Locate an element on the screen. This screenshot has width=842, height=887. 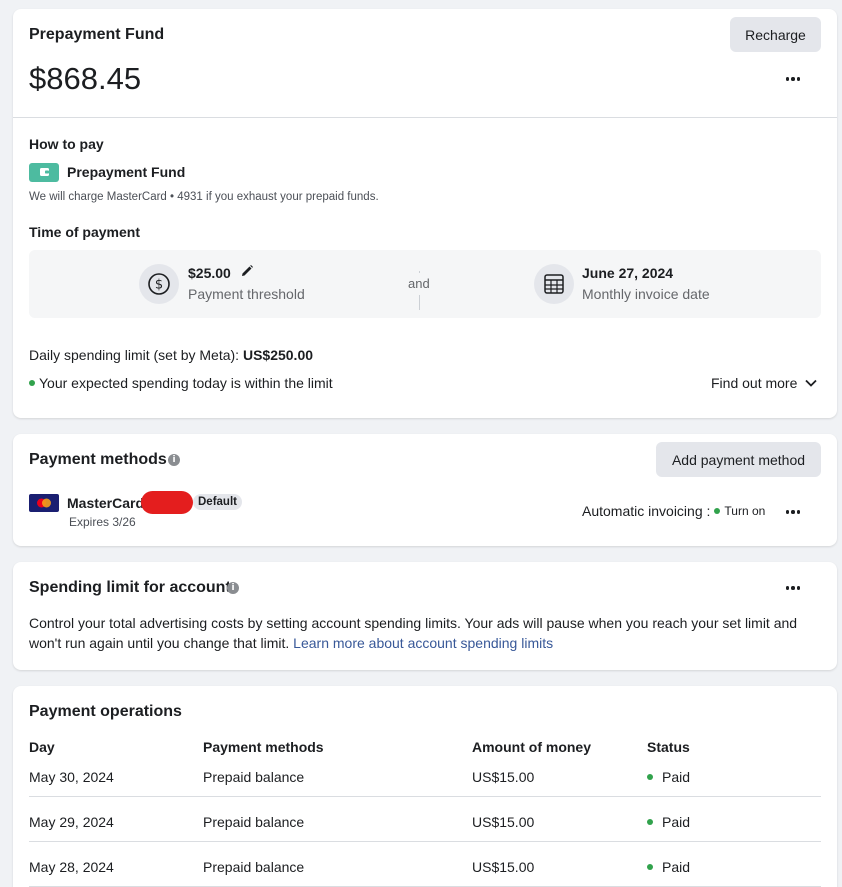
find-out-more-label: Find out more is located at coordinates (754, 383).